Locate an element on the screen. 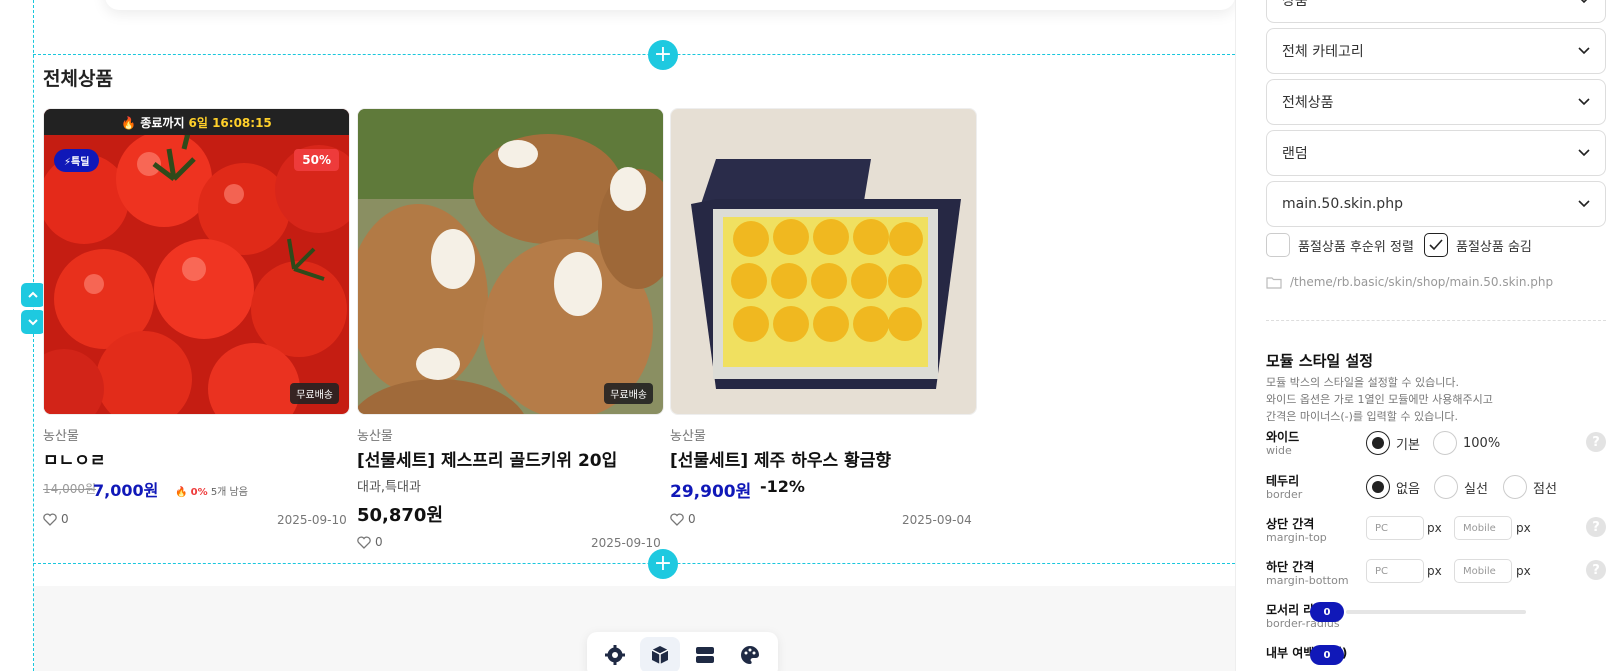 This screenshot has width=1617, height=671. palette-icon is located at coordinates (749, 655).